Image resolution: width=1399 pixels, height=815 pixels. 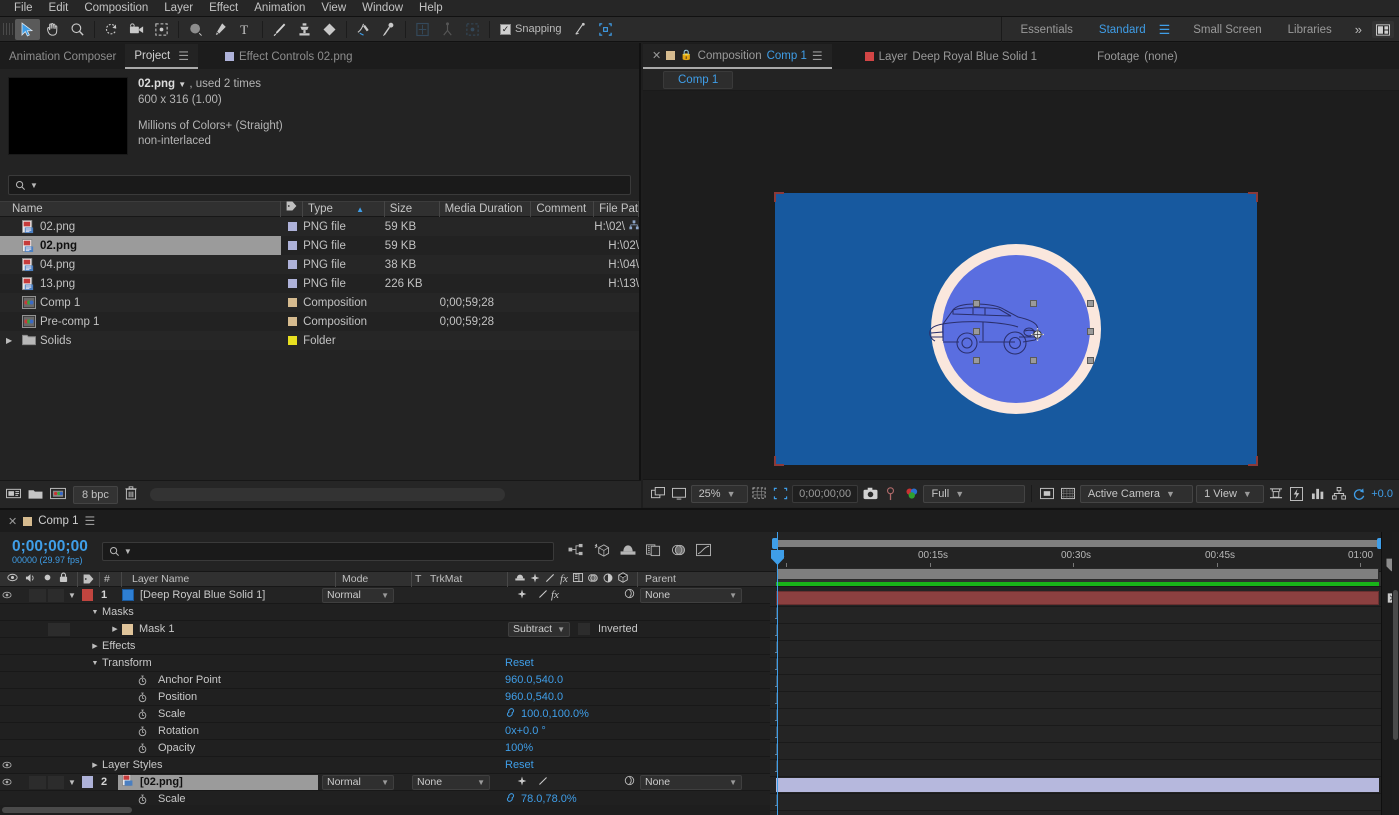 What do you see at coordinates (374, 579) in the screenshot?
I see `column-header-mode: Mode` at bounding box center [374, 579].